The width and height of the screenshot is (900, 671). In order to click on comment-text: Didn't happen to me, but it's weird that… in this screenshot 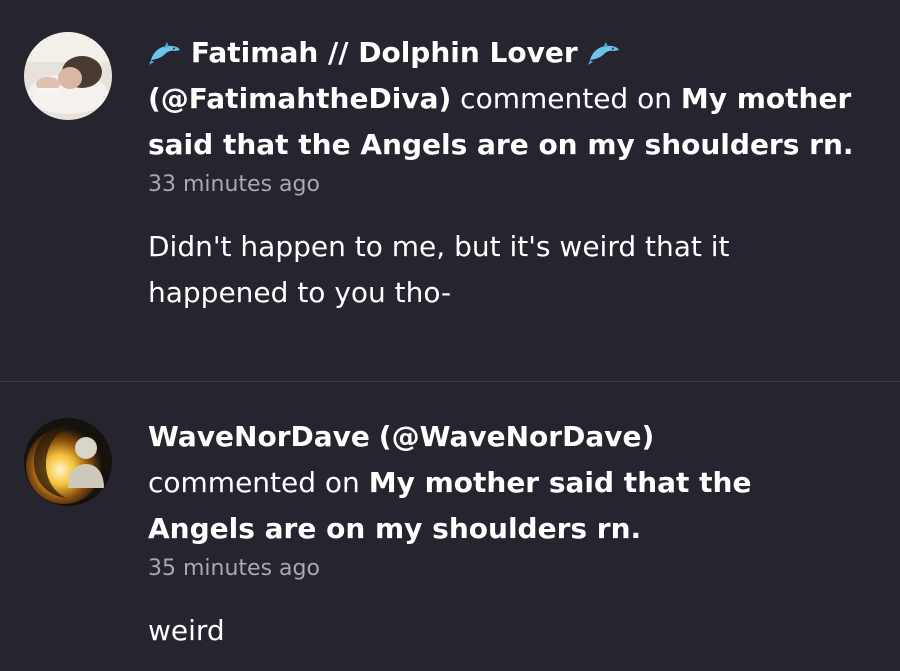, I will do `click(439, 269)`.